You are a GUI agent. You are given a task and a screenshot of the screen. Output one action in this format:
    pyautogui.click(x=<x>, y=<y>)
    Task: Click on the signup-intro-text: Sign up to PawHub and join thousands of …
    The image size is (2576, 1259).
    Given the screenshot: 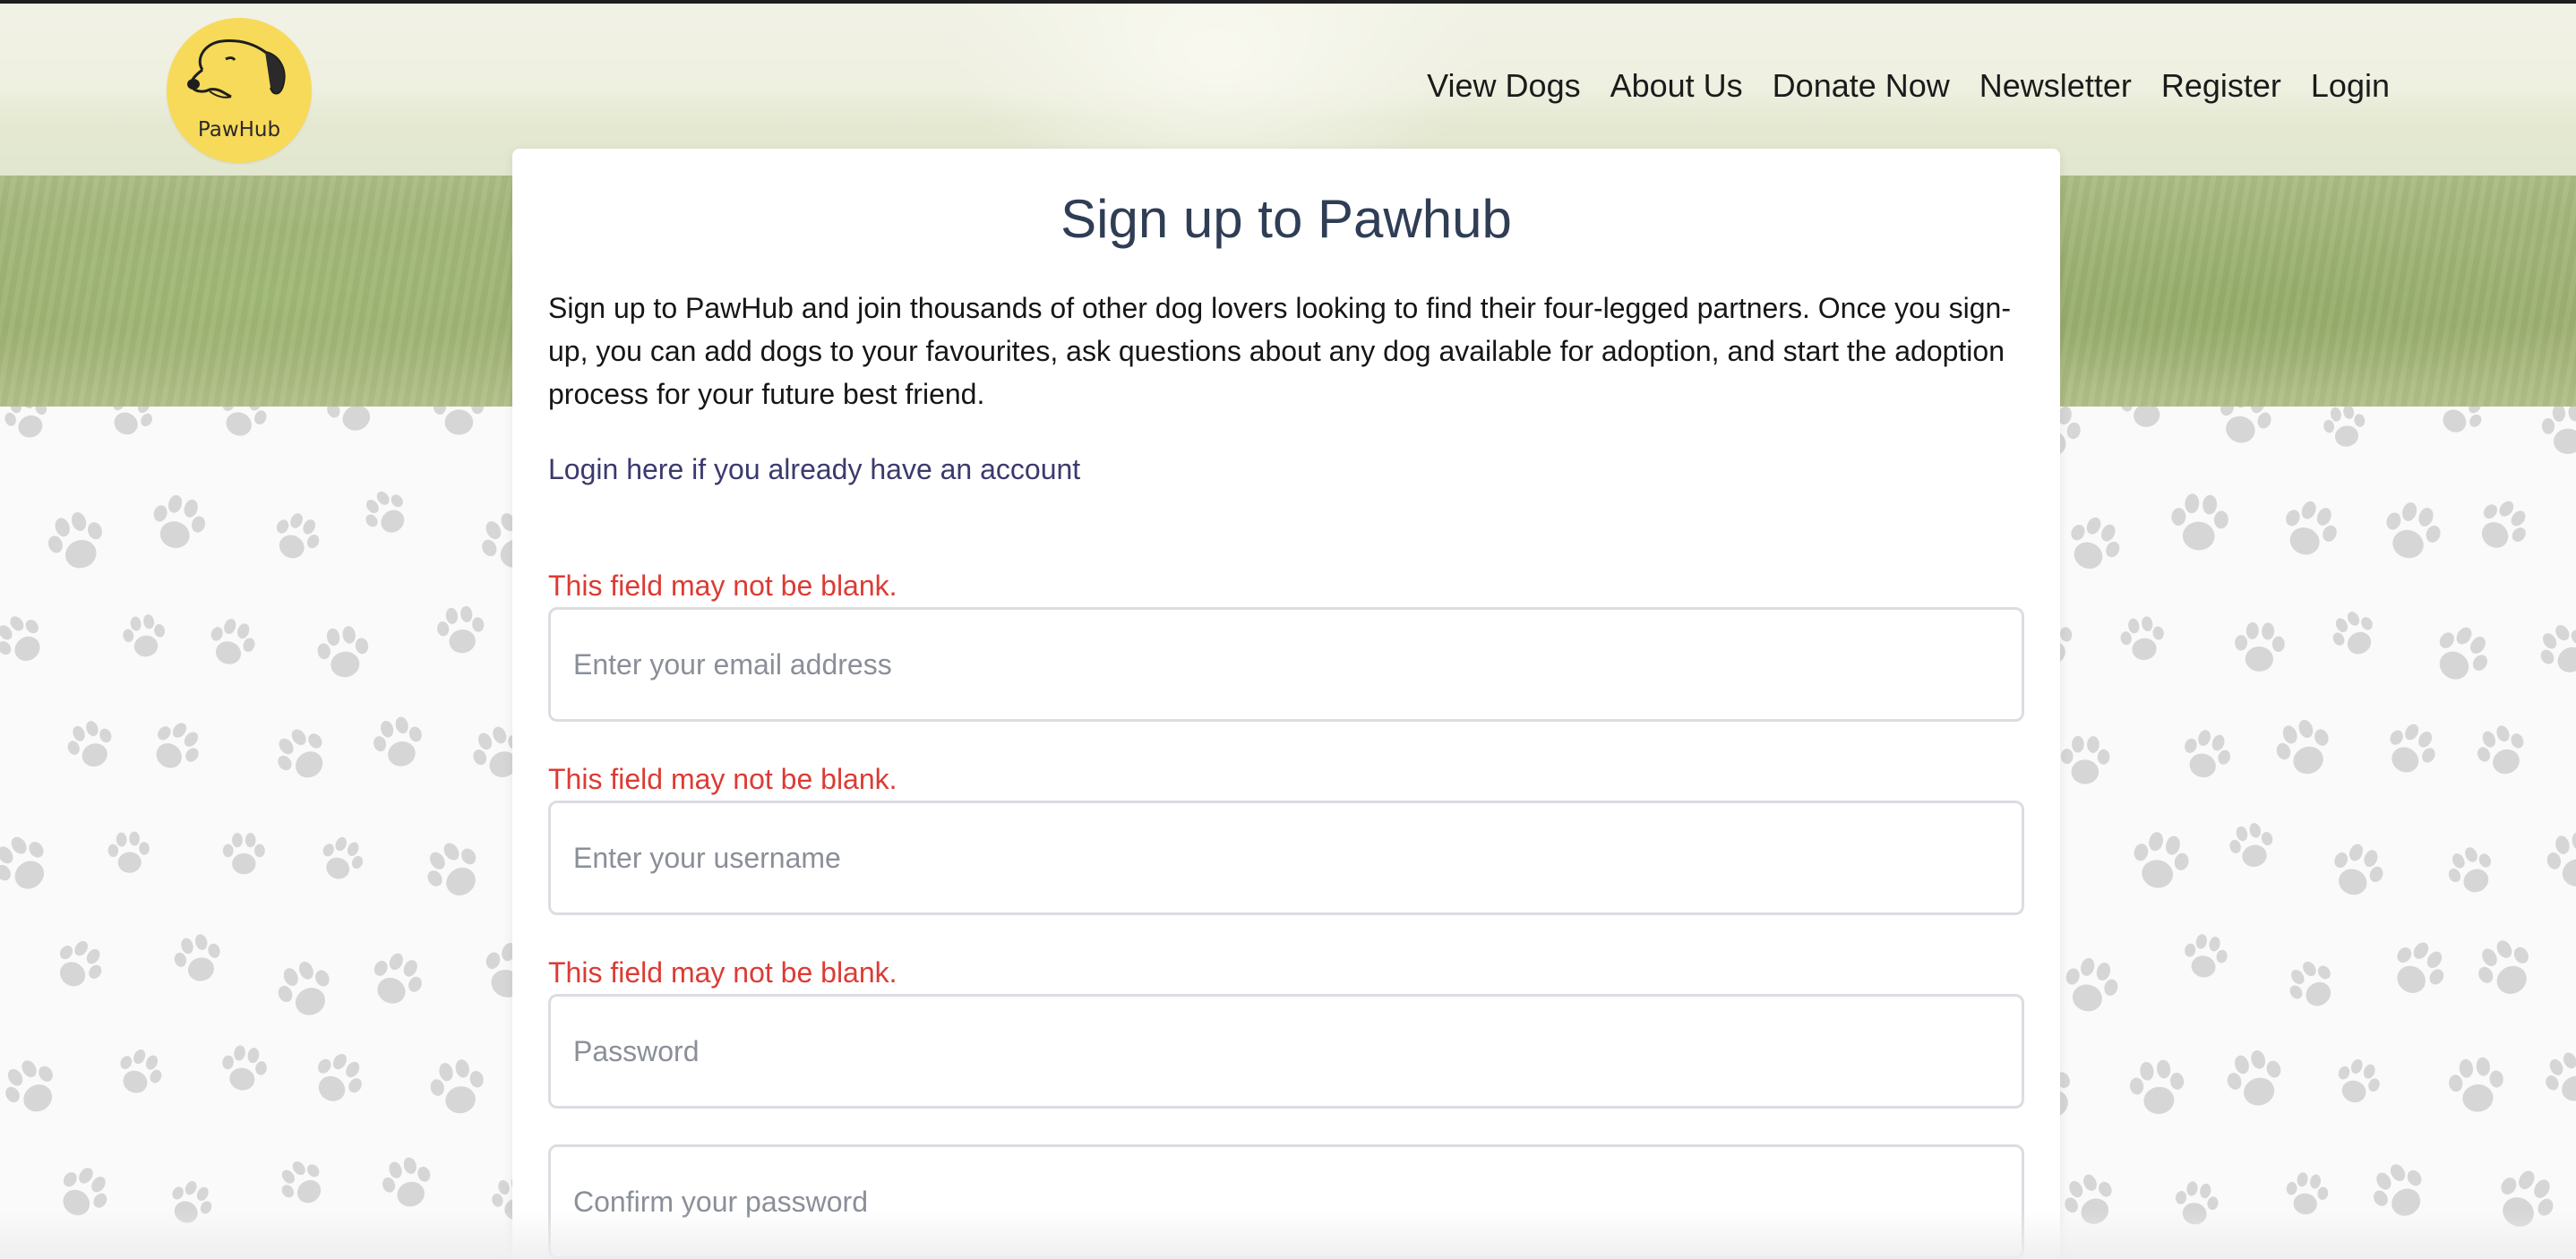 What is the action you would take?
    pyautogui.click(x=1279, y=351)
    